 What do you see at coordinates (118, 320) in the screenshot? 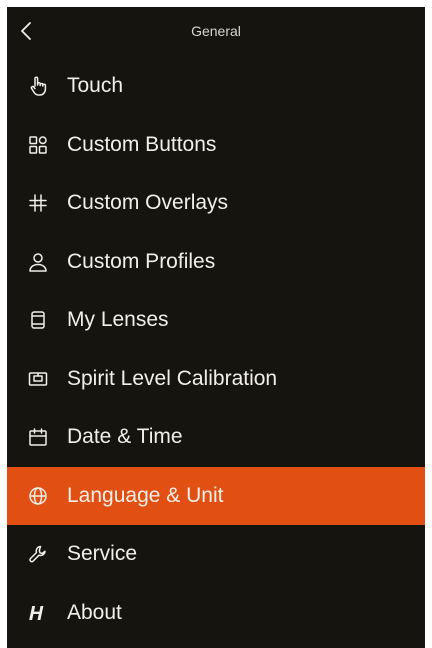
I see `menu-item-label: My Lenses` at bounding box center [118, 320].